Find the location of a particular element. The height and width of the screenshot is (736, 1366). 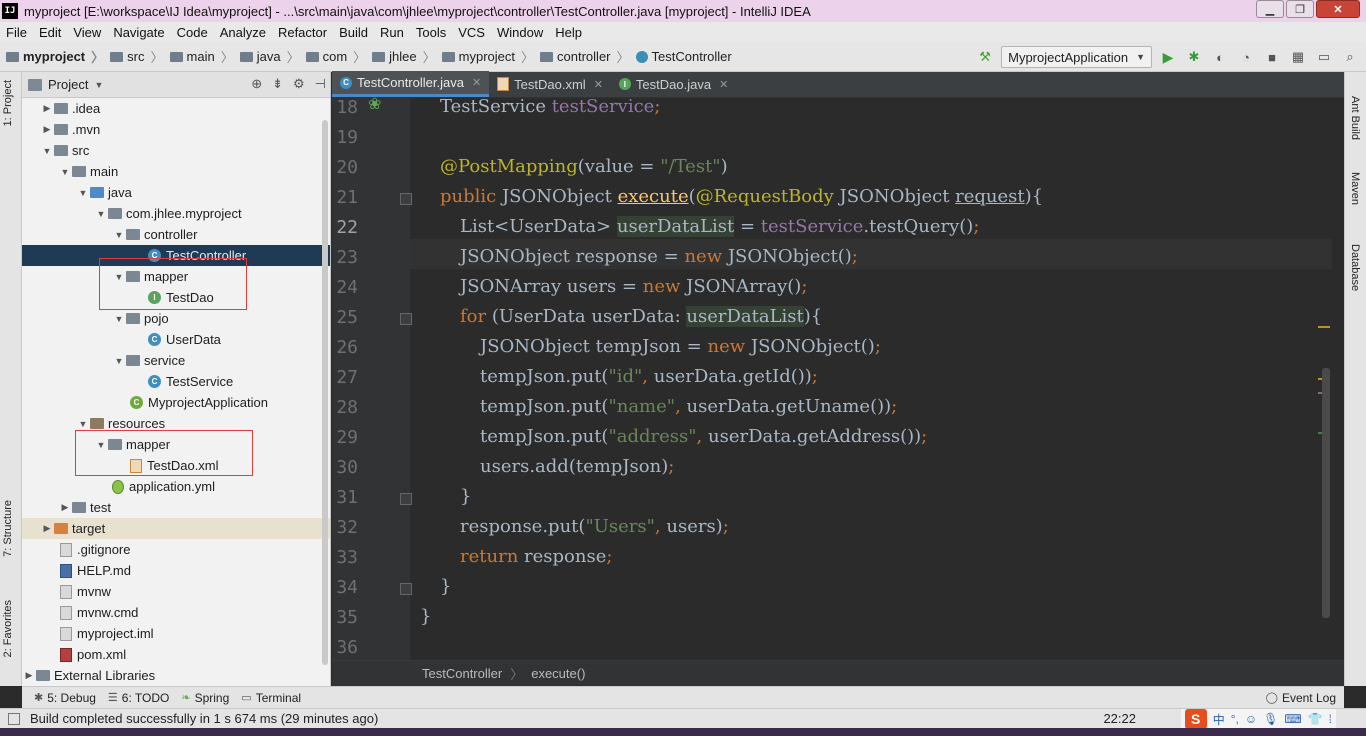

menu-view: View is located at coordinates (87, 32).